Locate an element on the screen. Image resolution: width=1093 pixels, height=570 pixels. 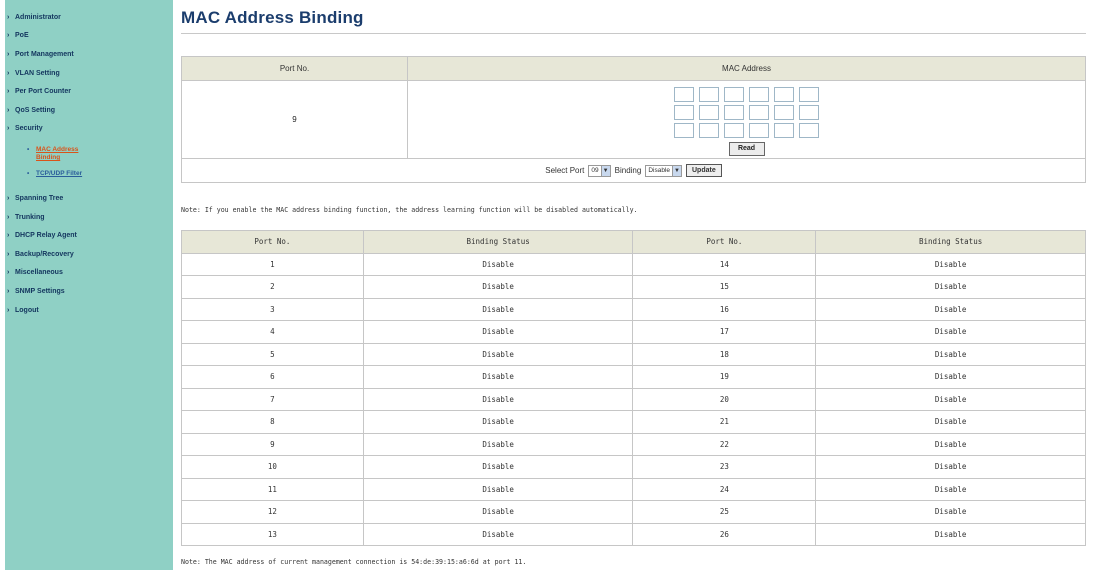
sidebar-subitem-tcp-udp-filter: • TCP/UDP Filter is located at coordinates (100, 173).